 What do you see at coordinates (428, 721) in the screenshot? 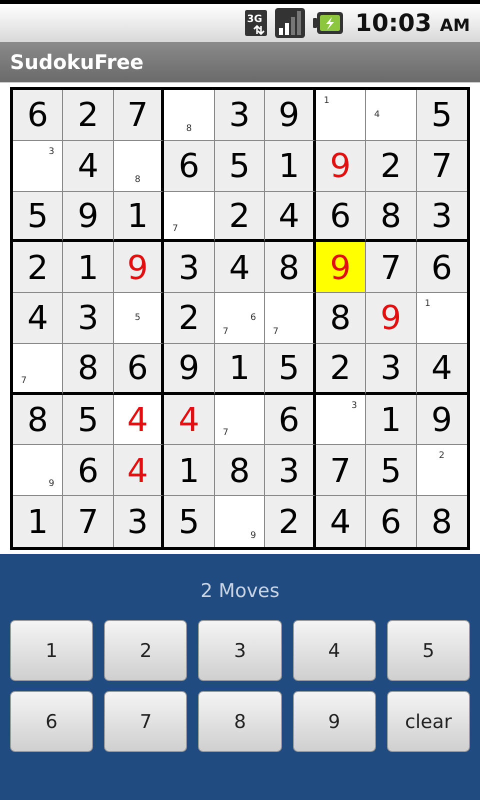
I see `keypad-button: clear` at bounding box center [428, 721].